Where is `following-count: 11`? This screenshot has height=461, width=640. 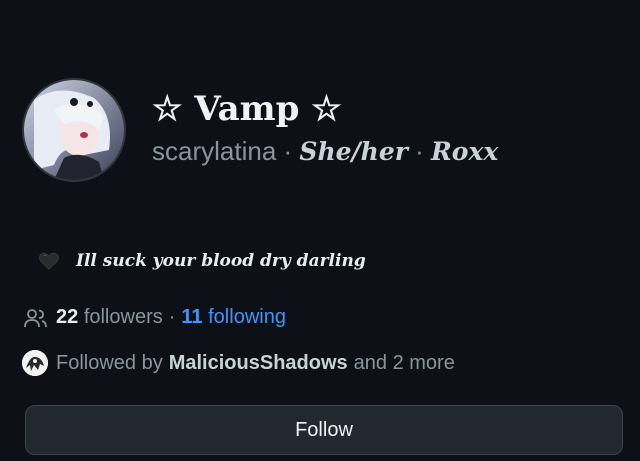 following-count: 11 is located at coordinates (192, 317).